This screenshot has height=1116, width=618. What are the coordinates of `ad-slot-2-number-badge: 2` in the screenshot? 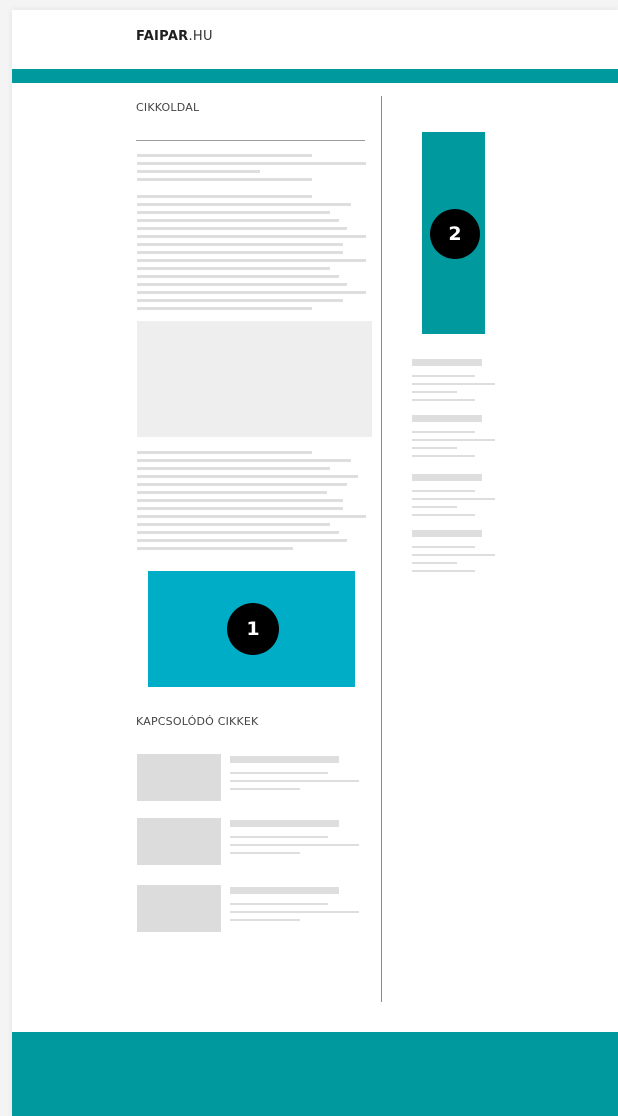 It's located at (455, 234).